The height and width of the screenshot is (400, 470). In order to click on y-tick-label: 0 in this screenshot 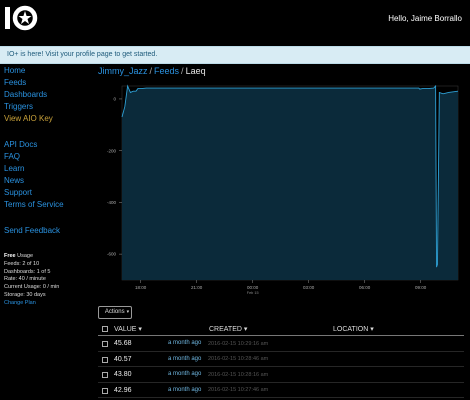, I will do `click(114, 99)`.